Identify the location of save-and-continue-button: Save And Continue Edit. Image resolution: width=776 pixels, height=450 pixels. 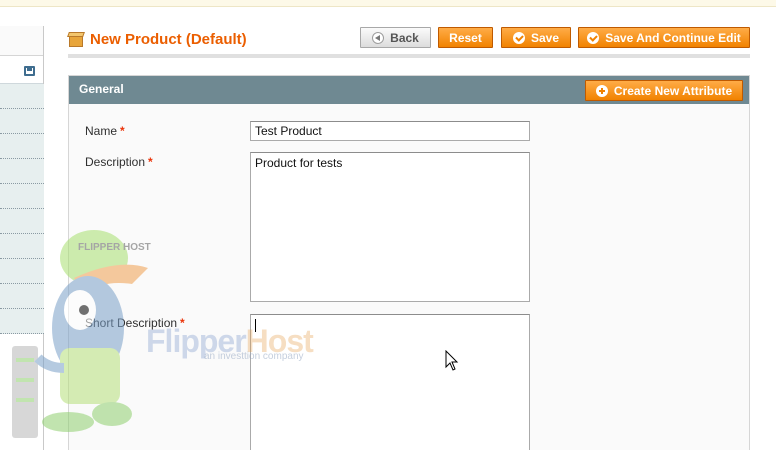
(664, 37).